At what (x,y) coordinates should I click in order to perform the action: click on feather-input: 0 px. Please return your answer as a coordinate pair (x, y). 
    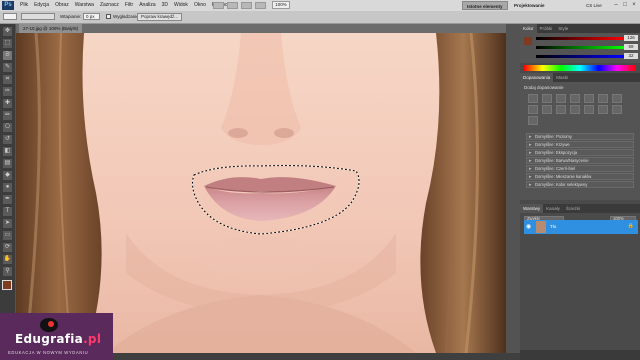
    Looking at the image, I should click on (91, 16).